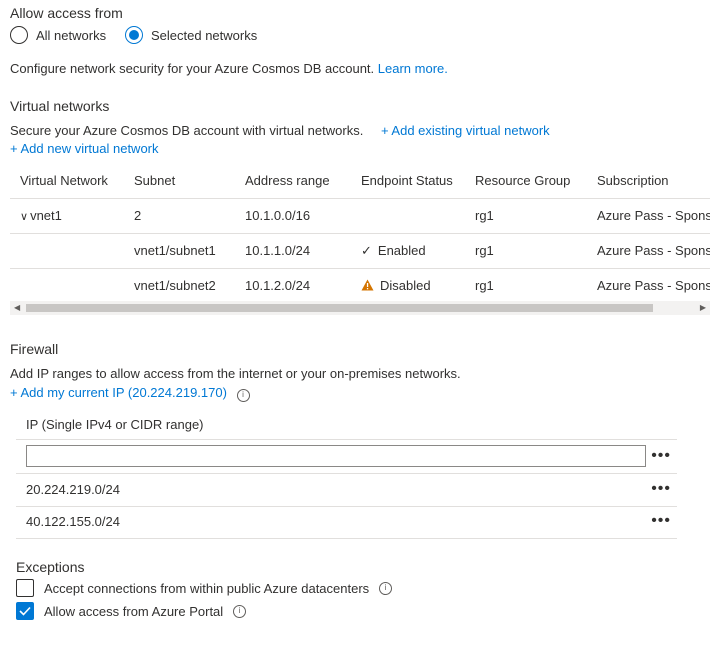 The image size is (716, 645). I want to click on add-new-vnet-link: + Add new virtual network, so click(84, 148).